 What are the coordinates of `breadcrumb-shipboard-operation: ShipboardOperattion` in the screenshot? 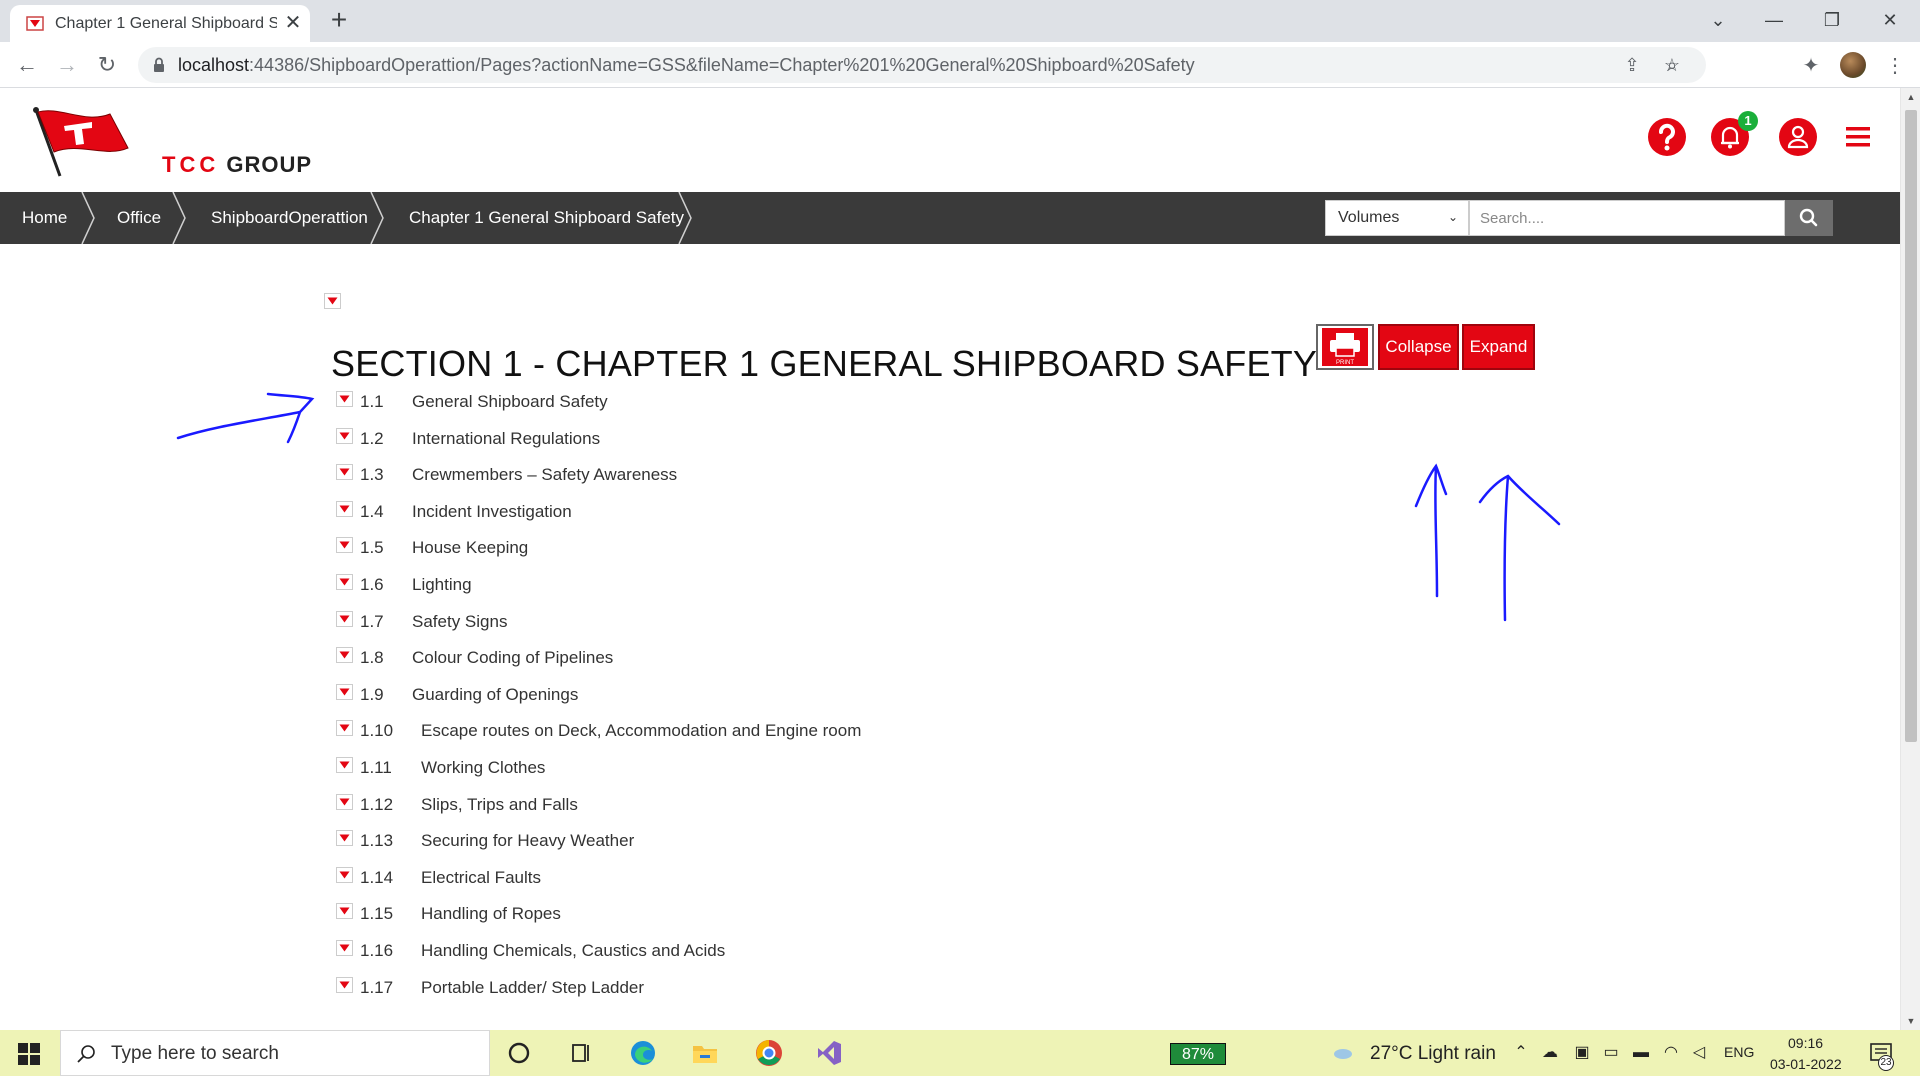 It's located at (289, 218).